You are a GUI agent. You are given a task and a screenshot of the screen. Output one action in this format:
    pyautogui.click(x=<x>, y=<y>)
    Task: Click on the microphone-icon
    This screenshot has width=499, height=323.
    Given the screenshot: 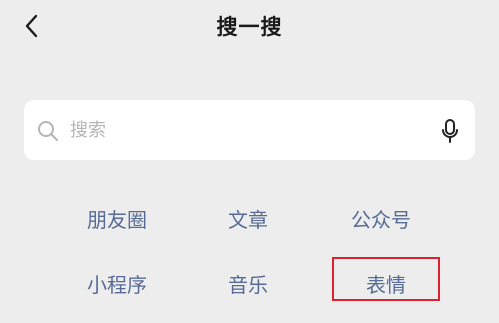 What is the action you would take?
    pyautogui.click(x=450, y=131)
    